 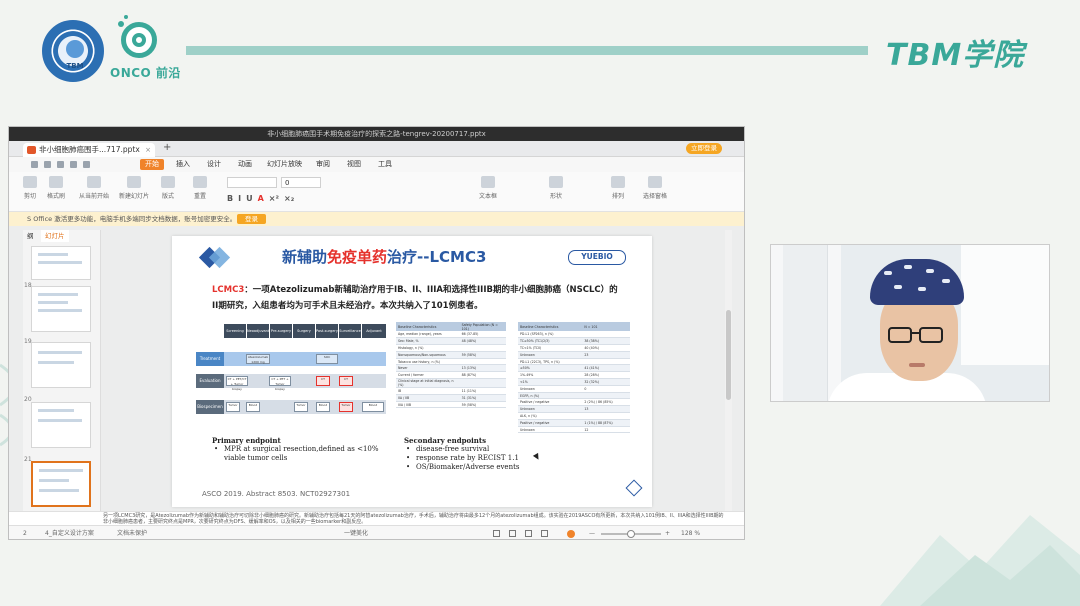 I want to click on header-stripe, so click(x=527, y=50).